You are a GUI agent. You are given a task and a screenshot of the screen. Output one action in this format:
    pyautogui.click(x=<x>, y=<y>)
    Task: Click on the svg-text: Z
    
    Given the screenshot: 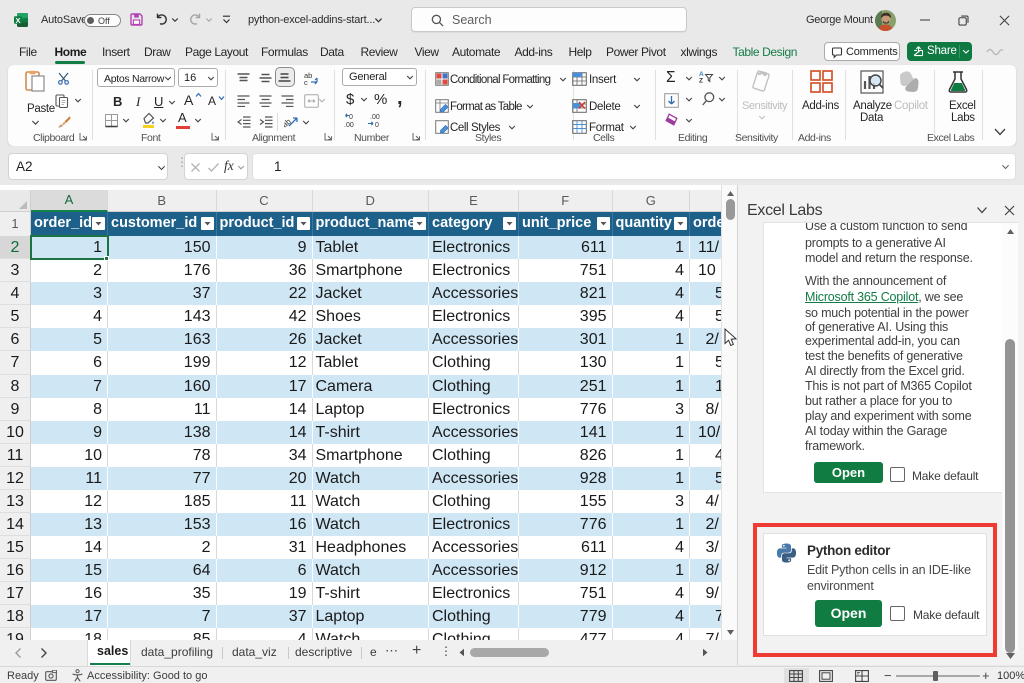 What is the action you would take?
    pyautogui.click(x=701, y=80)
    